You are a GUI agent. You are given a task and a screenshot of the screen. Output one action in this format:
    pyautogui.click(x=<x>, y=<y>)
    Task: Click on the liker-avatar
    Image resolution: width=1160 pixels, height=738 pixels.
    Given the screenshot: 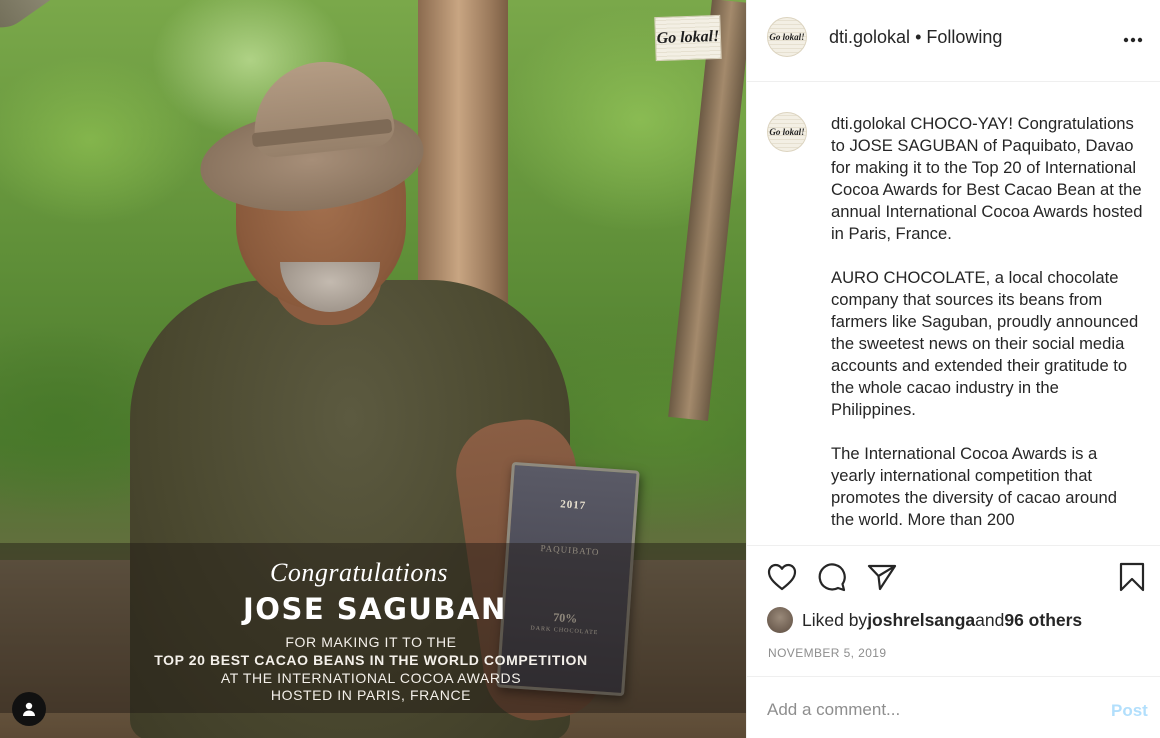 What is the action you would take?
    pyautogui.click(x=780, y=620)
    